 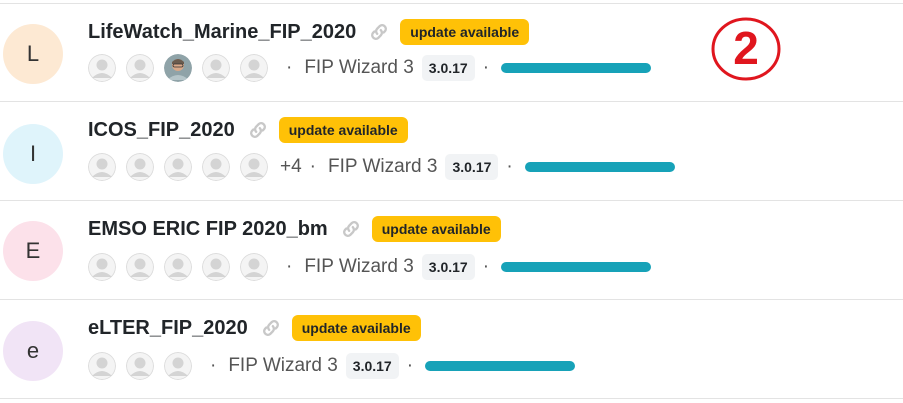 What do you see at coordinates (254, 328) in the screenshot?
I see `project-title-line: eLTER_FIP_2020 update available` at bounding box center [254, 328].